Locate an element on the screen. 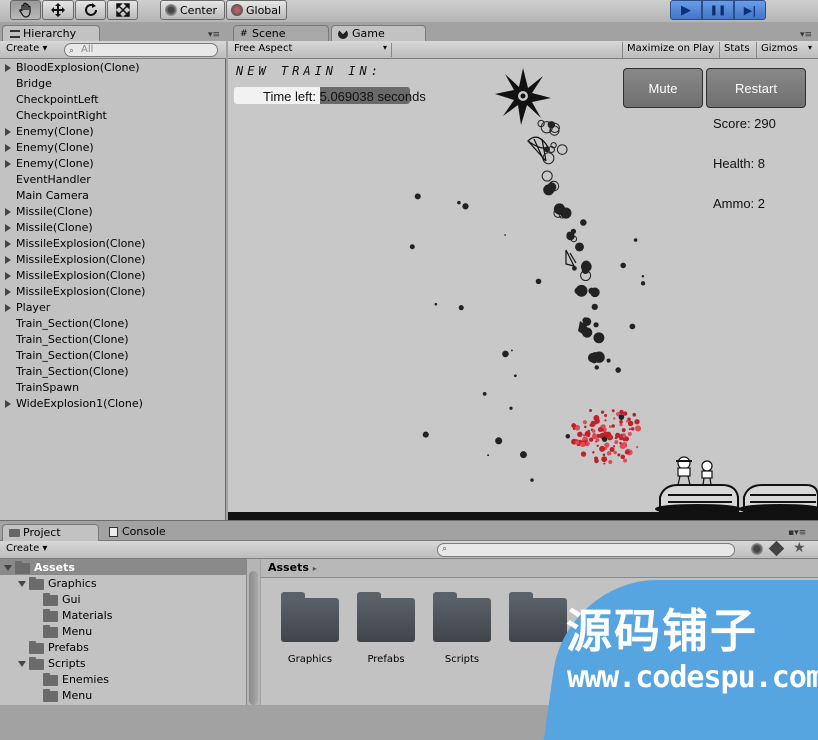 The image size is (818, 740). stats-toggle: Stats is located at coordinates (736, 50).